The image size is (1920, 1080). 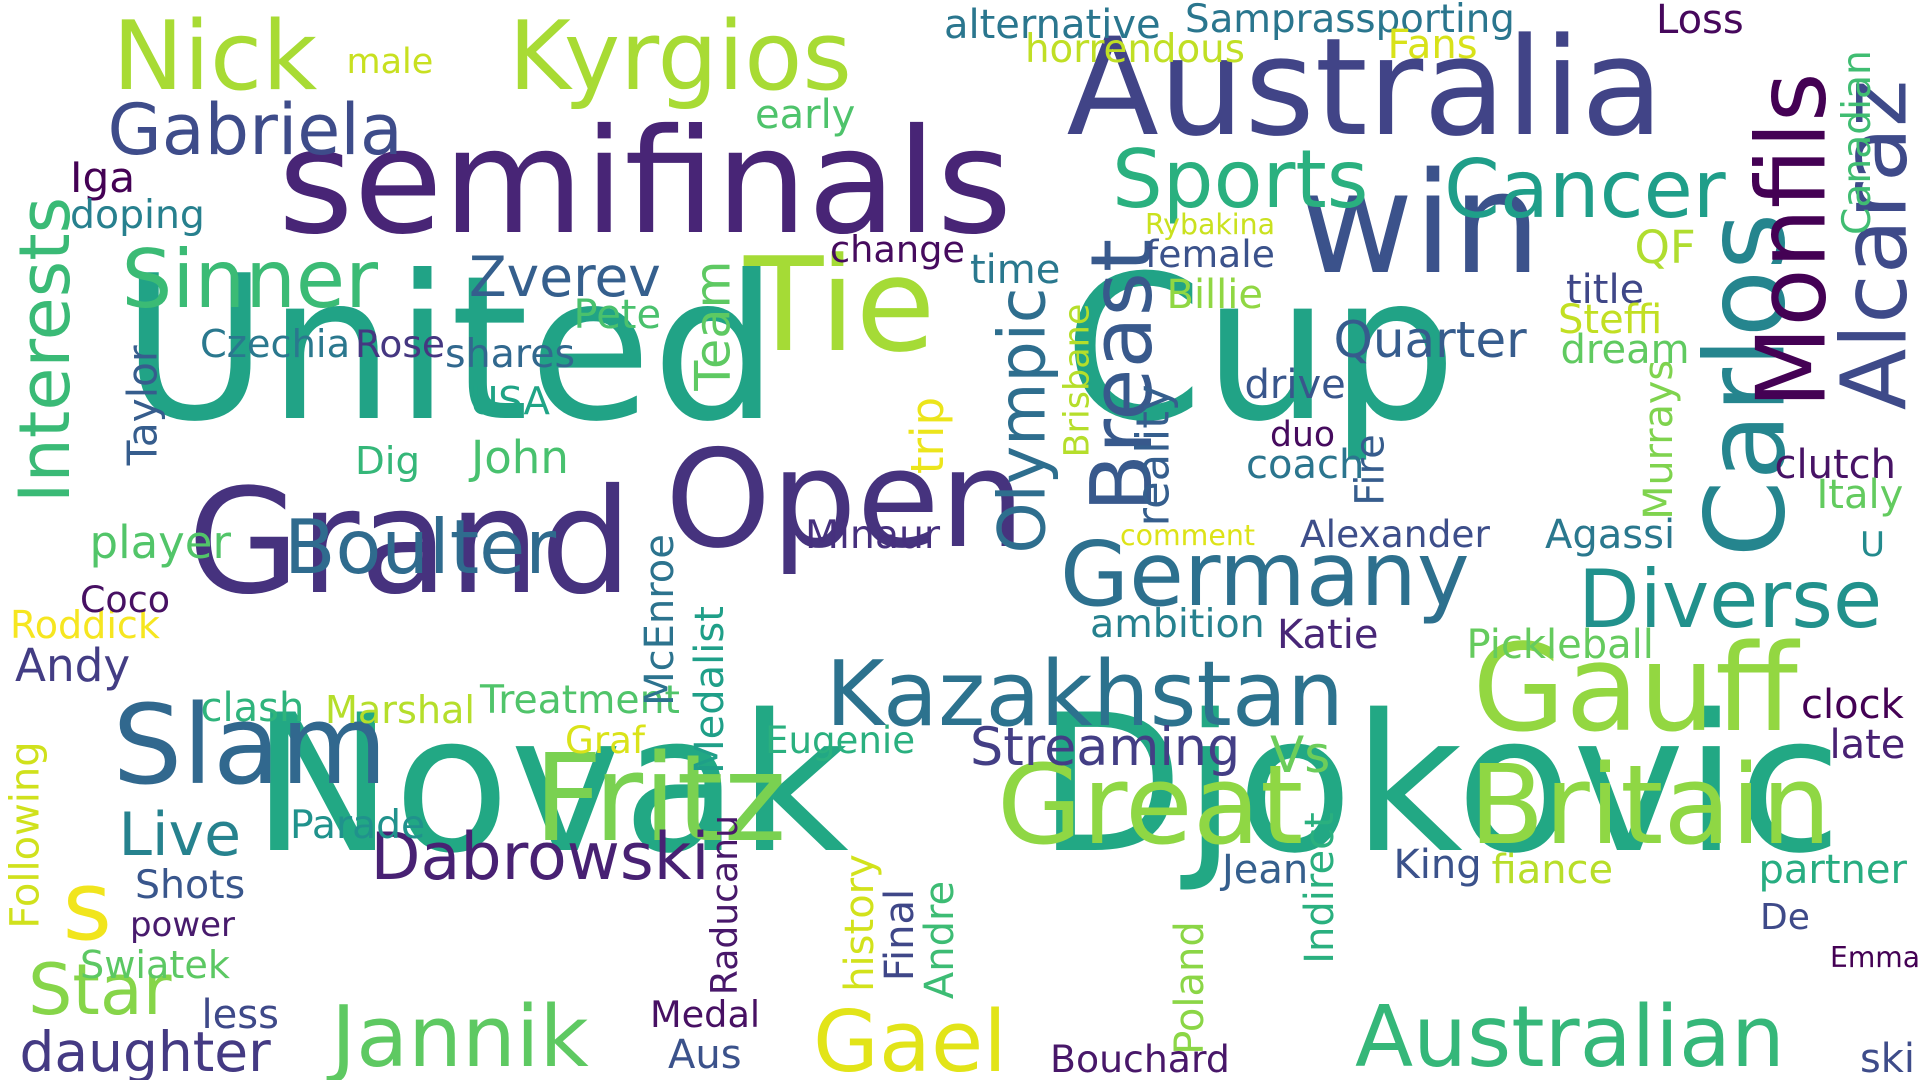 What do you see at coordinates (1215, 295) in the screenshot?
I see `word-billie: Billie` at bounding box center [1215, 295].